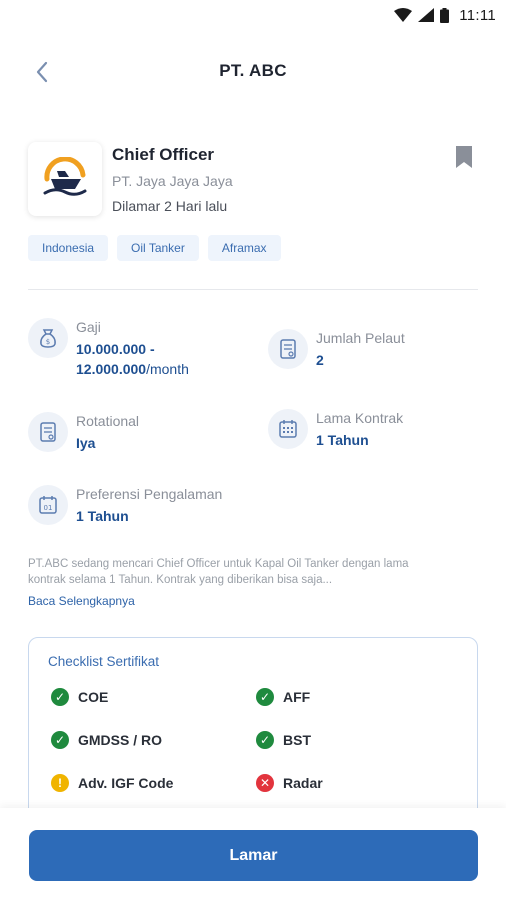 The width and height of the screenshot is (506, 900). I want to click on salary-max: 12.000.000, so click(111, 369).